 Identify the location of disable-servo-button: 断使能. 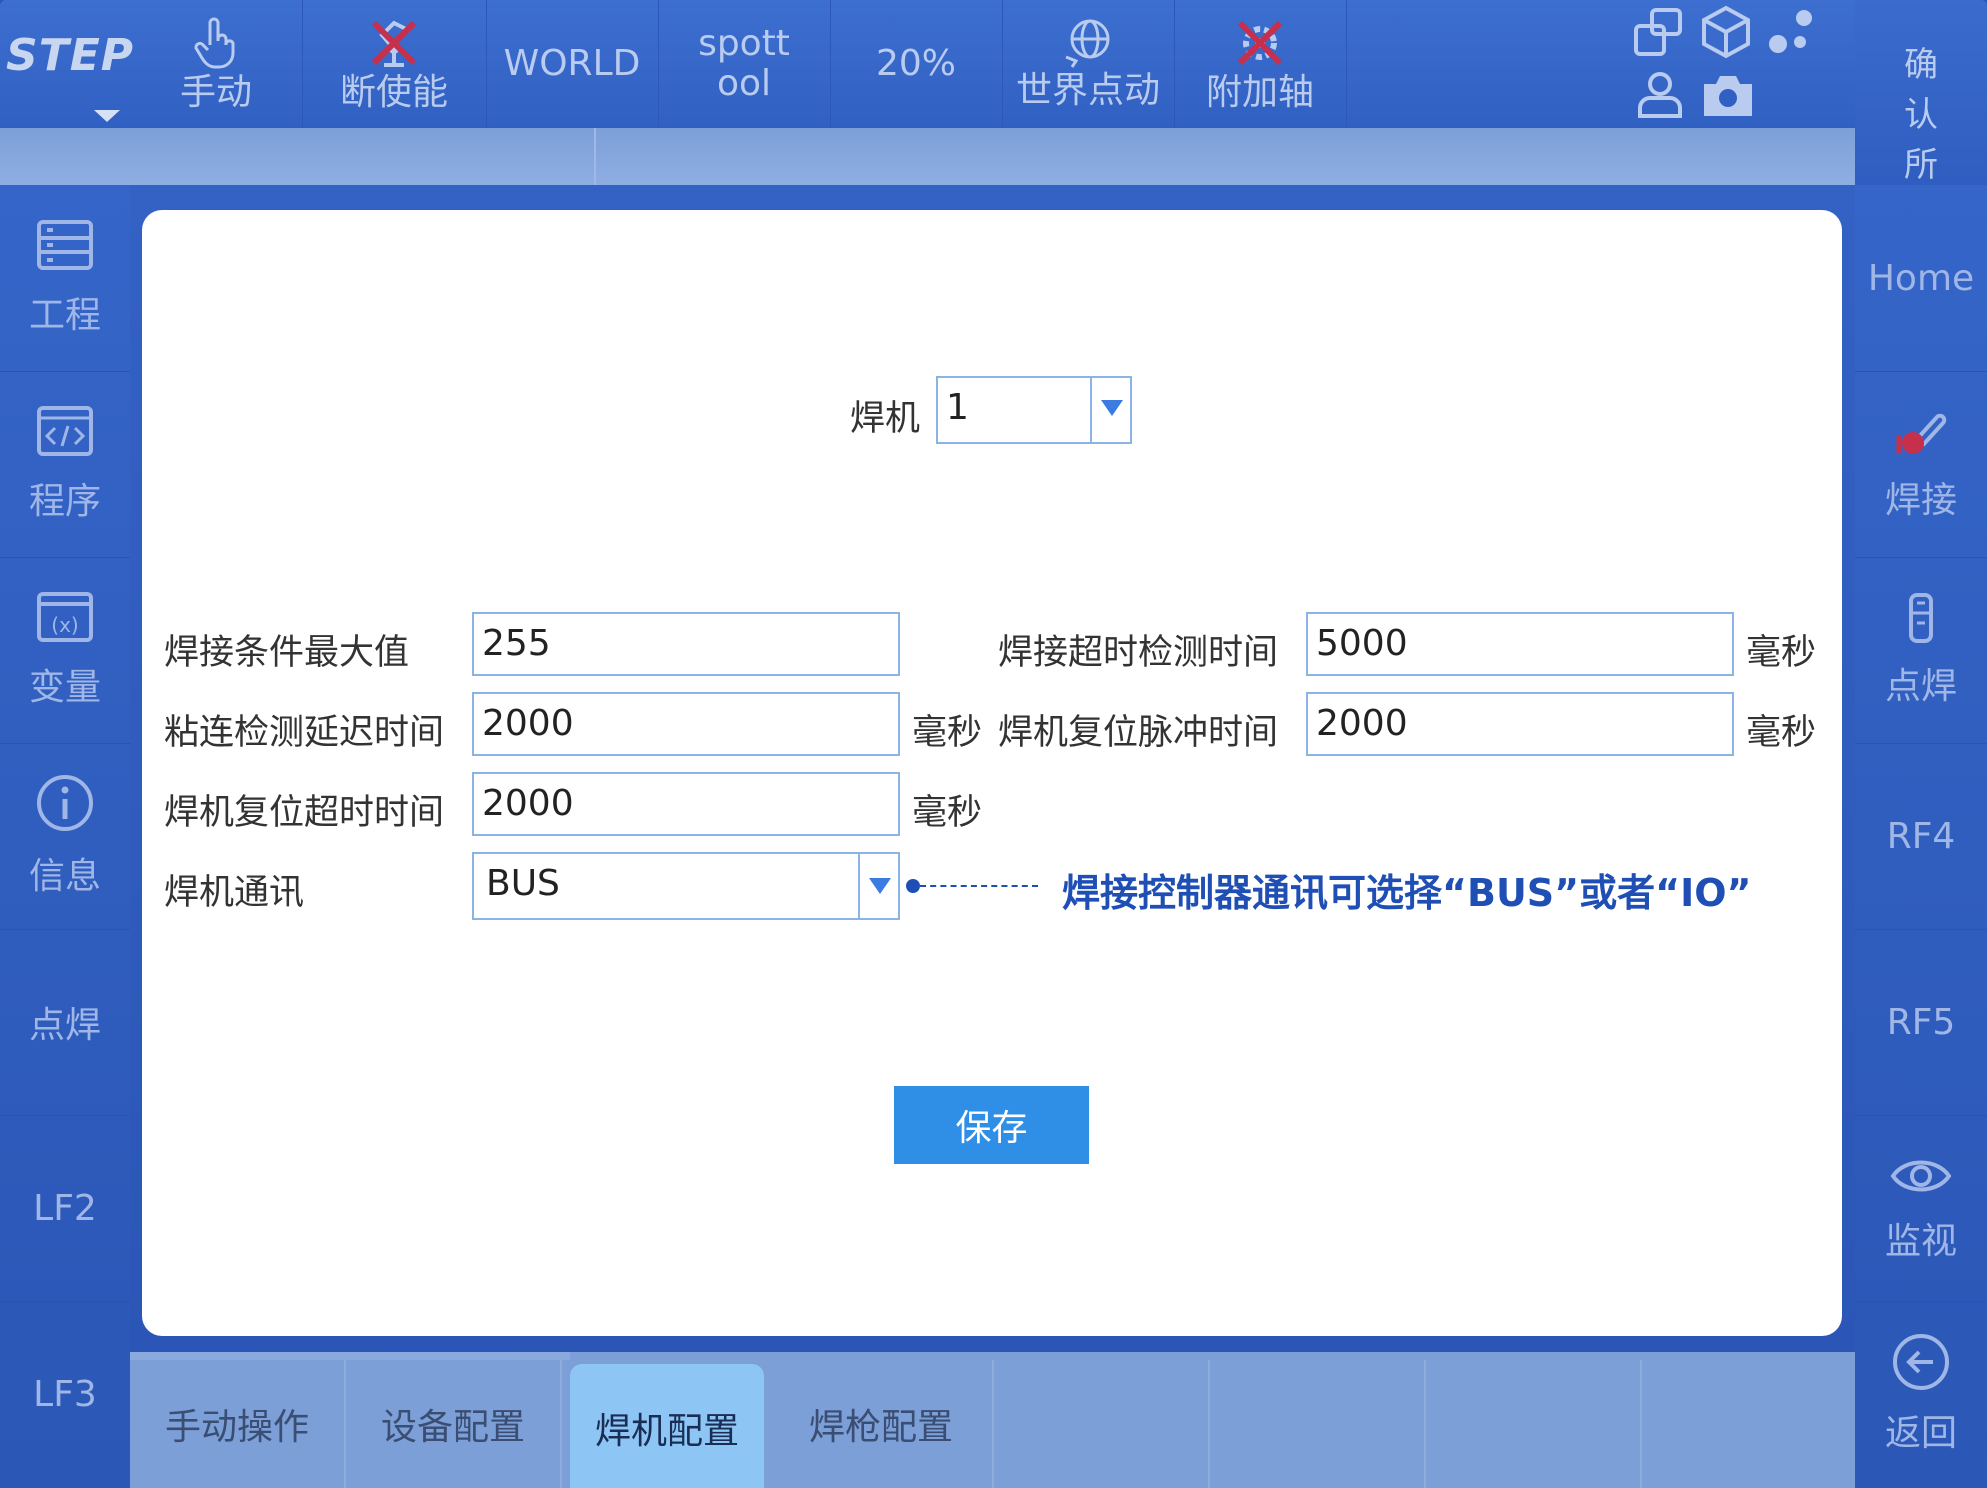
(394, 64).